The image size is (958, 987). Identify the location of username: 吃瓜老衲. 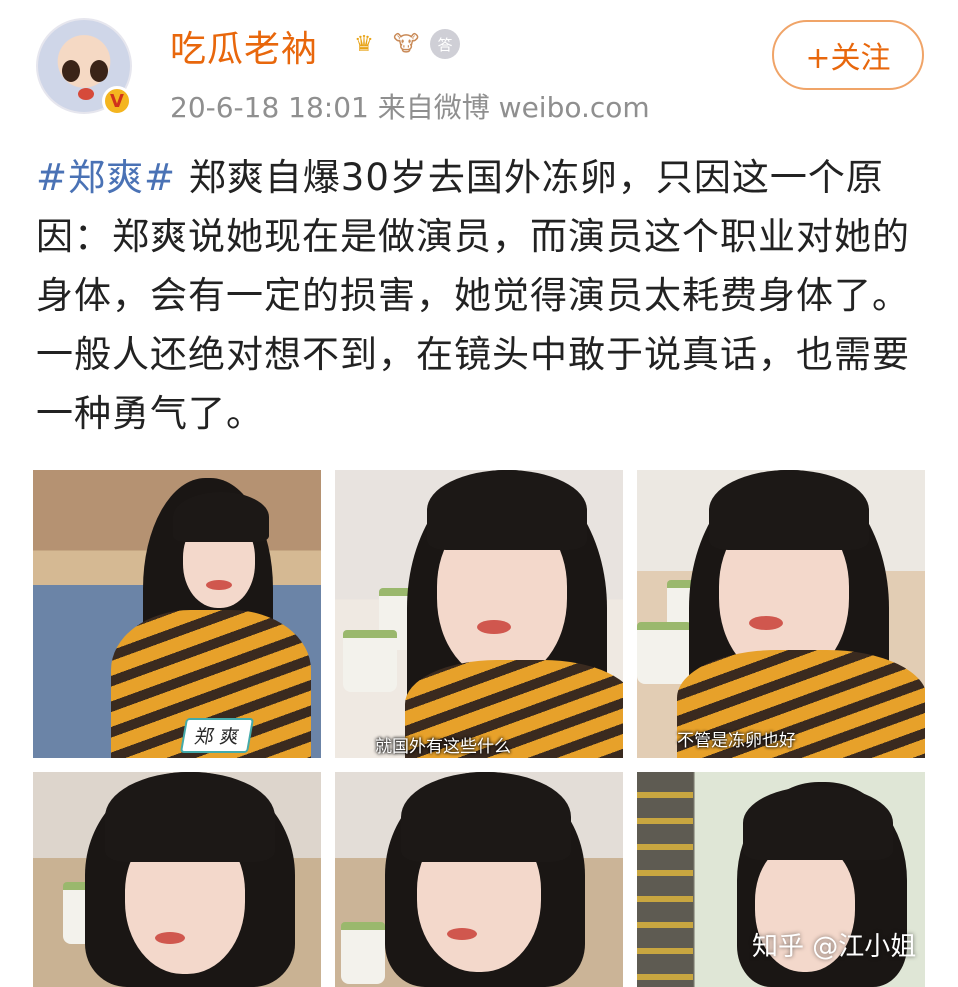
(244, 46).